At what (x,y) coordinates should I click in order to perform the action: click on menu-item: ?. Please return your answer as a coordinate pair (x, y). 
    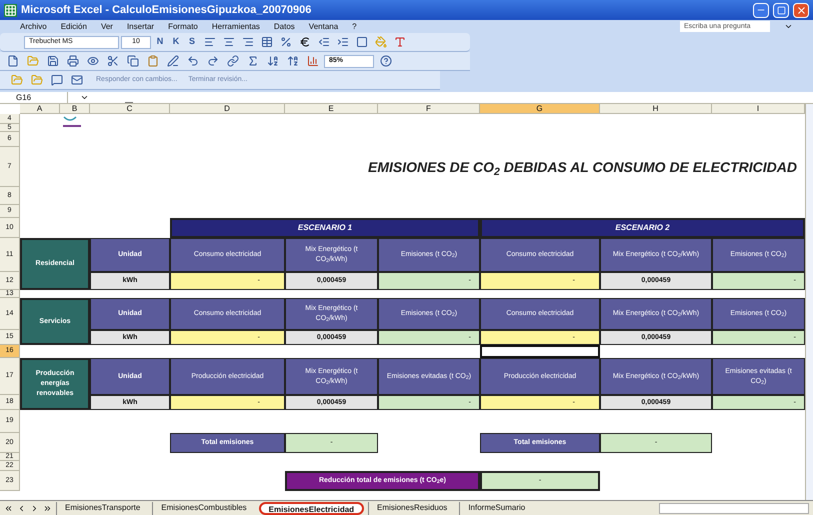
    Looking at the image, I should click on (354, 26).